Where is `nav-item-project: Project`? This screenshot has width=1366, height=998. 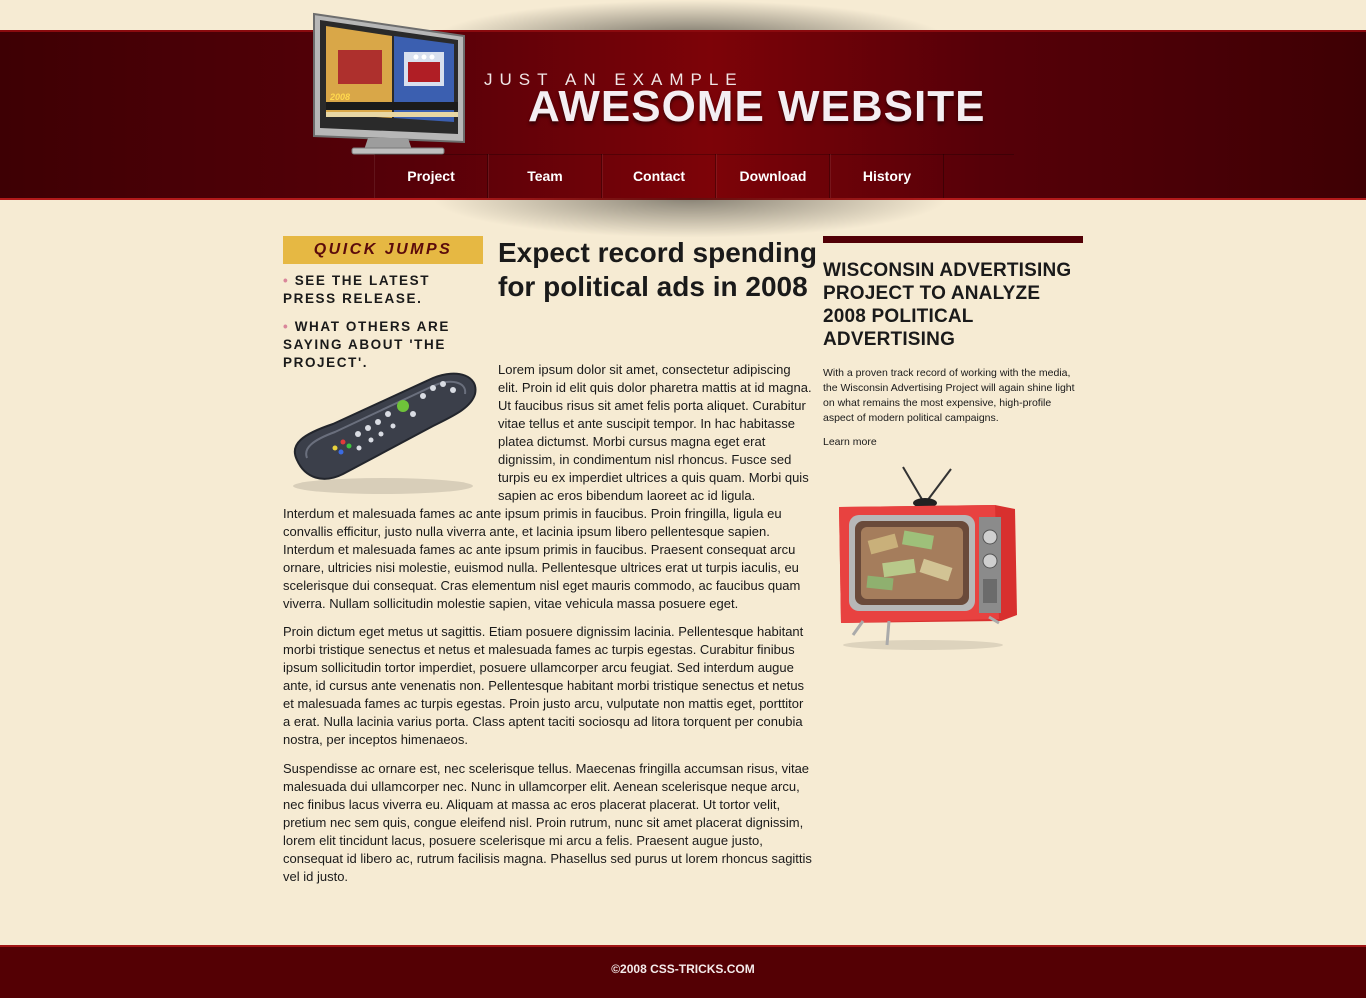
nav-item-project: Project is located at coordinates (431, 176).